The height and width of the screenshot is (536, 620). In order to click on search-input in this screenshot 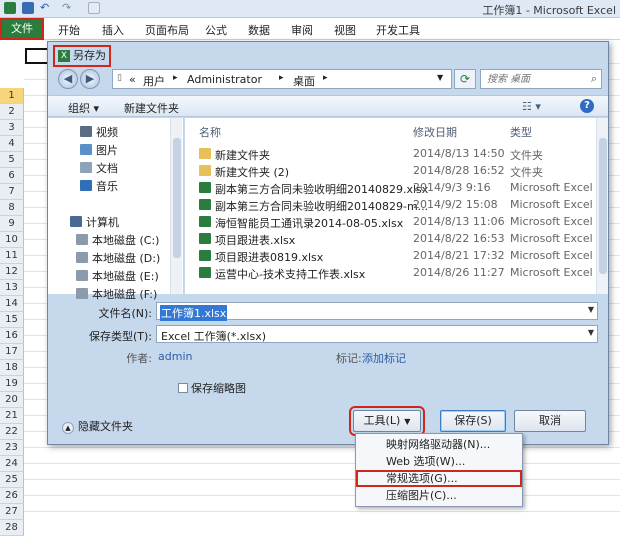, I will do `click(532, 79)`.